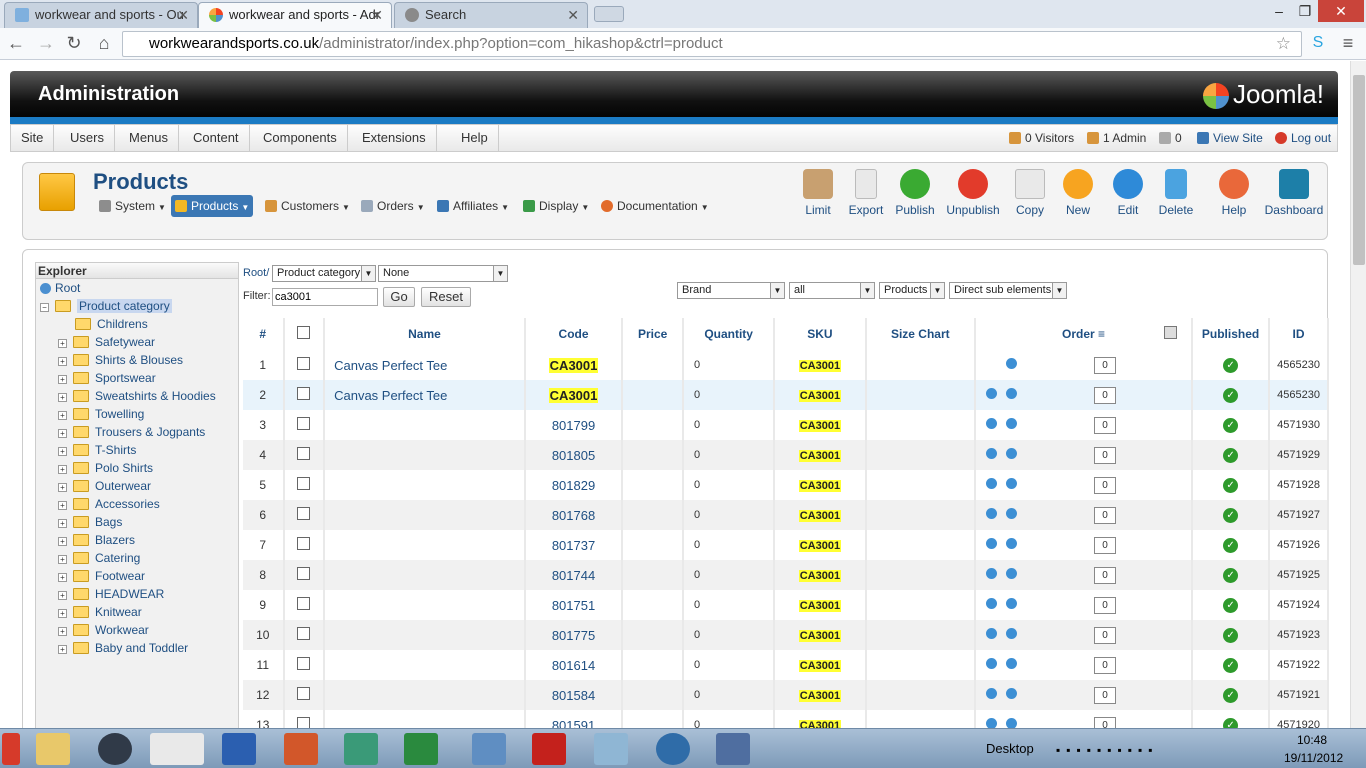 The width and height of the screenshot is (1366, 768). What do you see at coordinates (653, 334) in the screenshot?
I see `col-price: Price` at bounding box center [653, 334].